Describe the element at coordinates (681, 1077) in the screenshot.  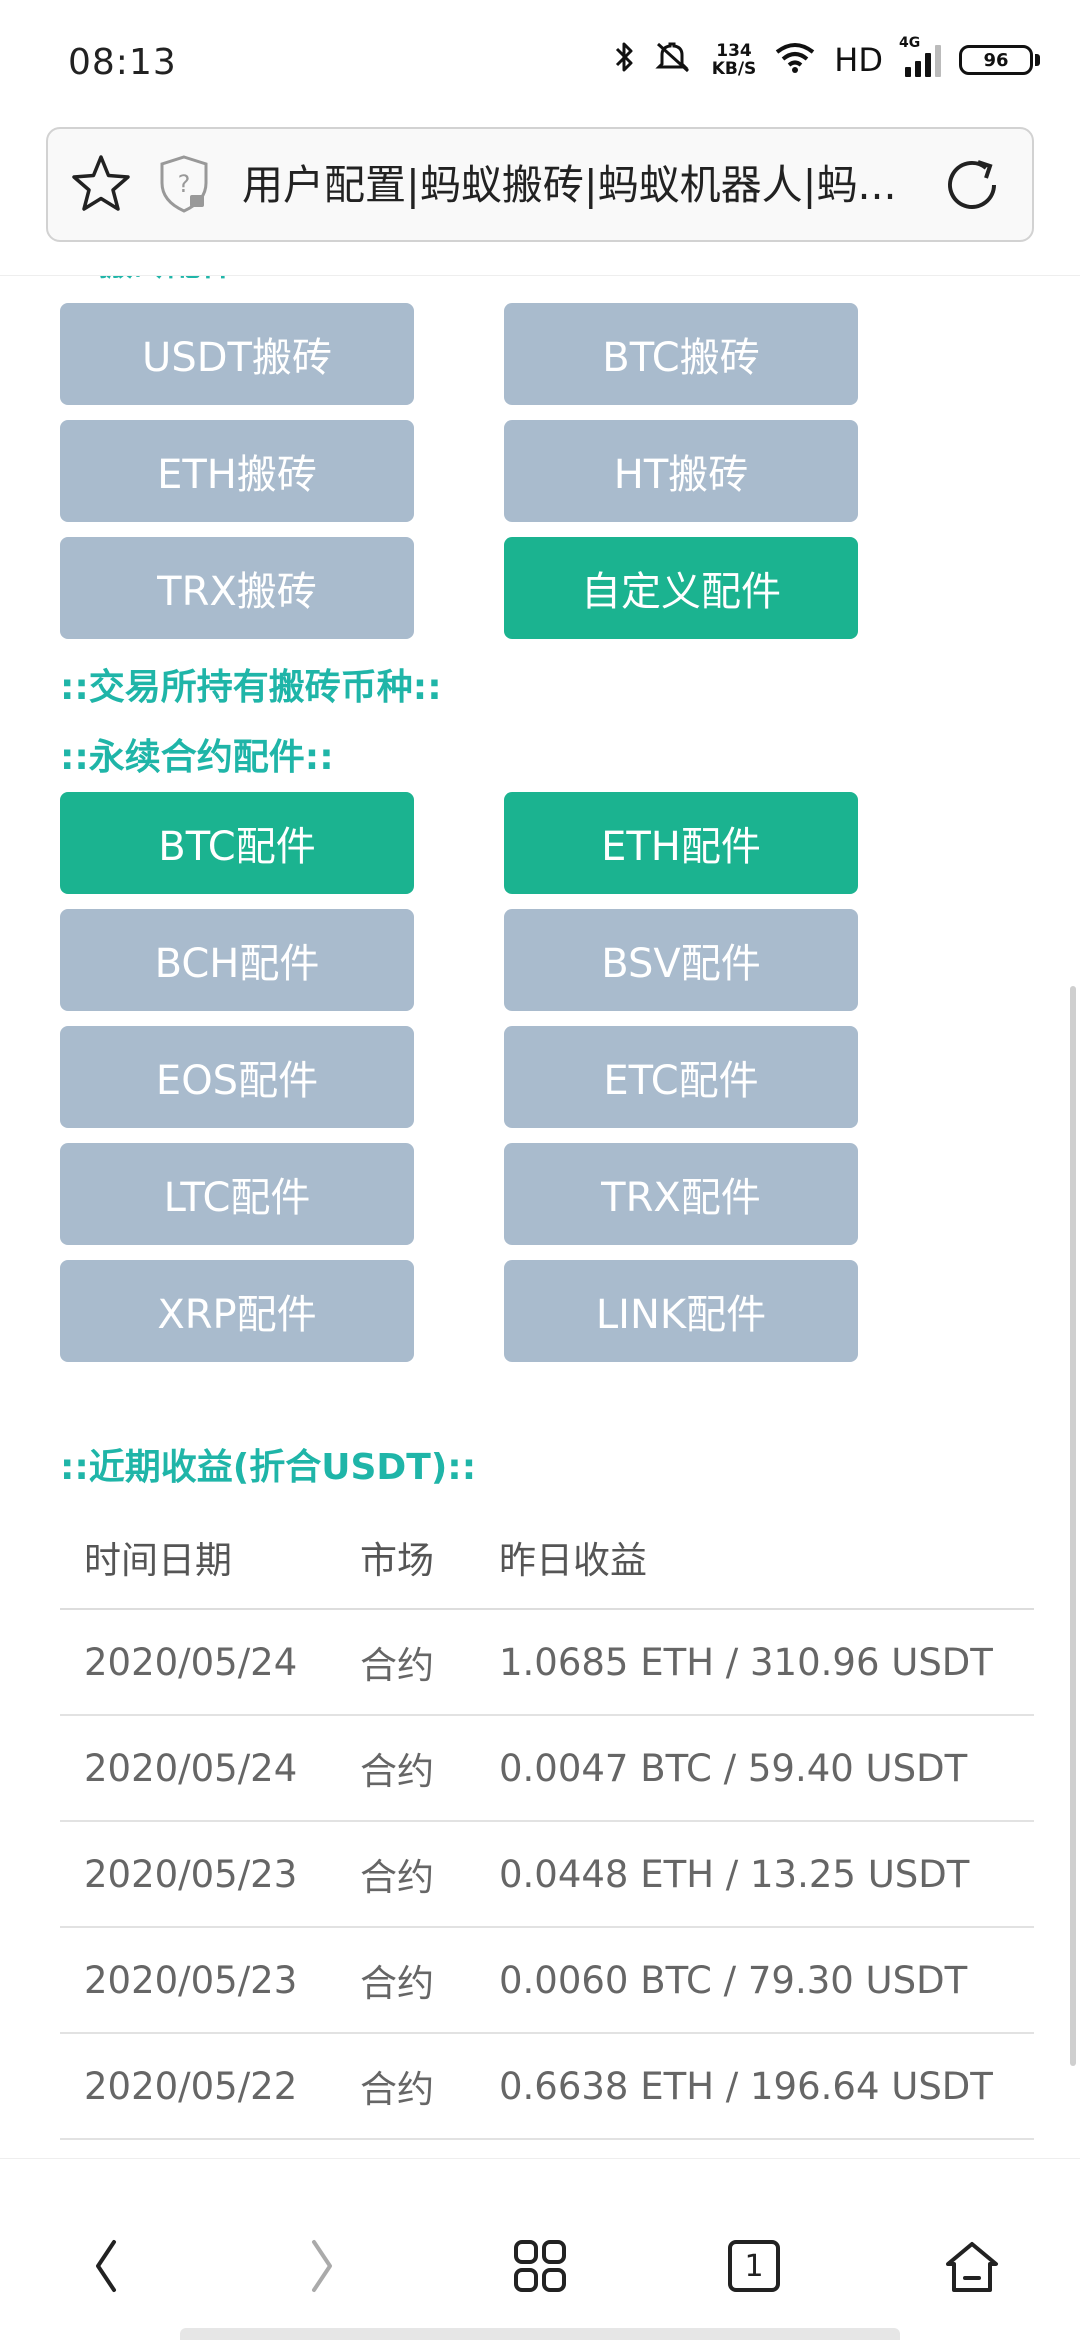
I see `etc-config-button: ETC配件` at that location.